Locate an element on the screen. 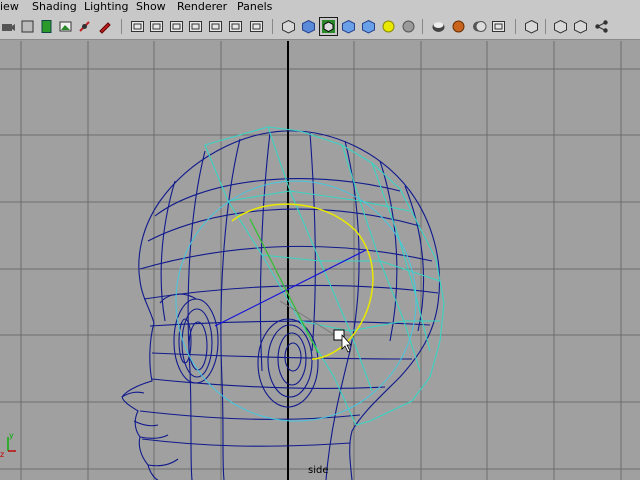 This screenshot has height=480, width=640. bookmark-icon is located at coordinates (46, 26).